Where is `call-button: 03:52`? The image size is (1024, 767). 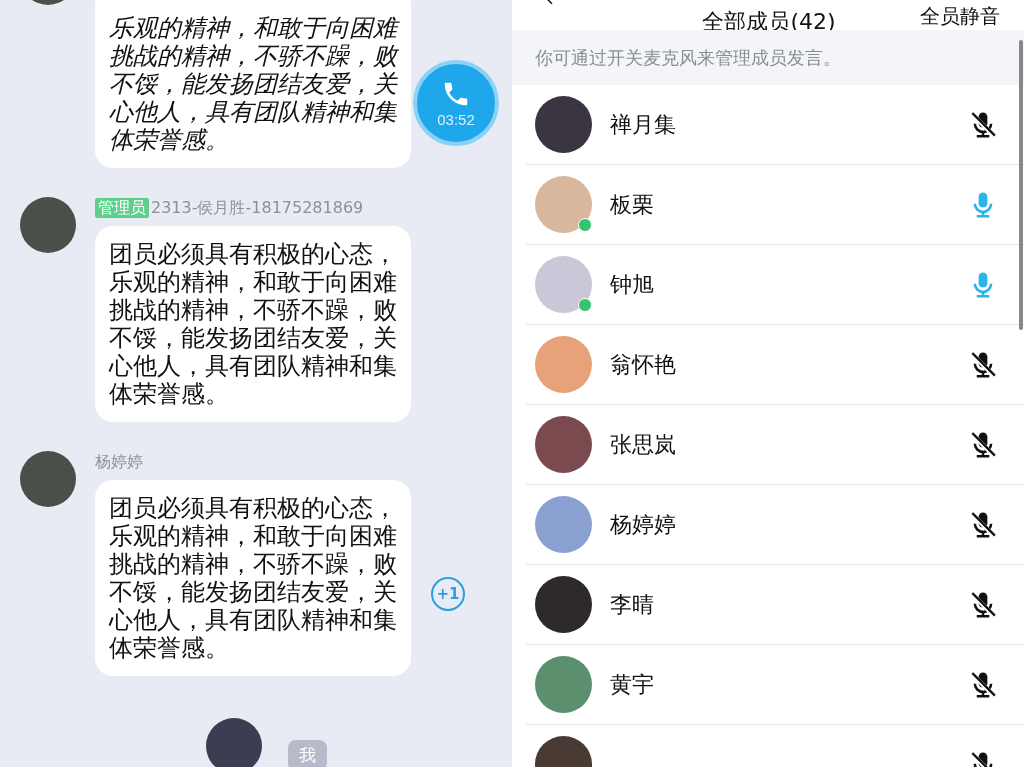
call-button: 03:52 is located at coordinates (456, 103).